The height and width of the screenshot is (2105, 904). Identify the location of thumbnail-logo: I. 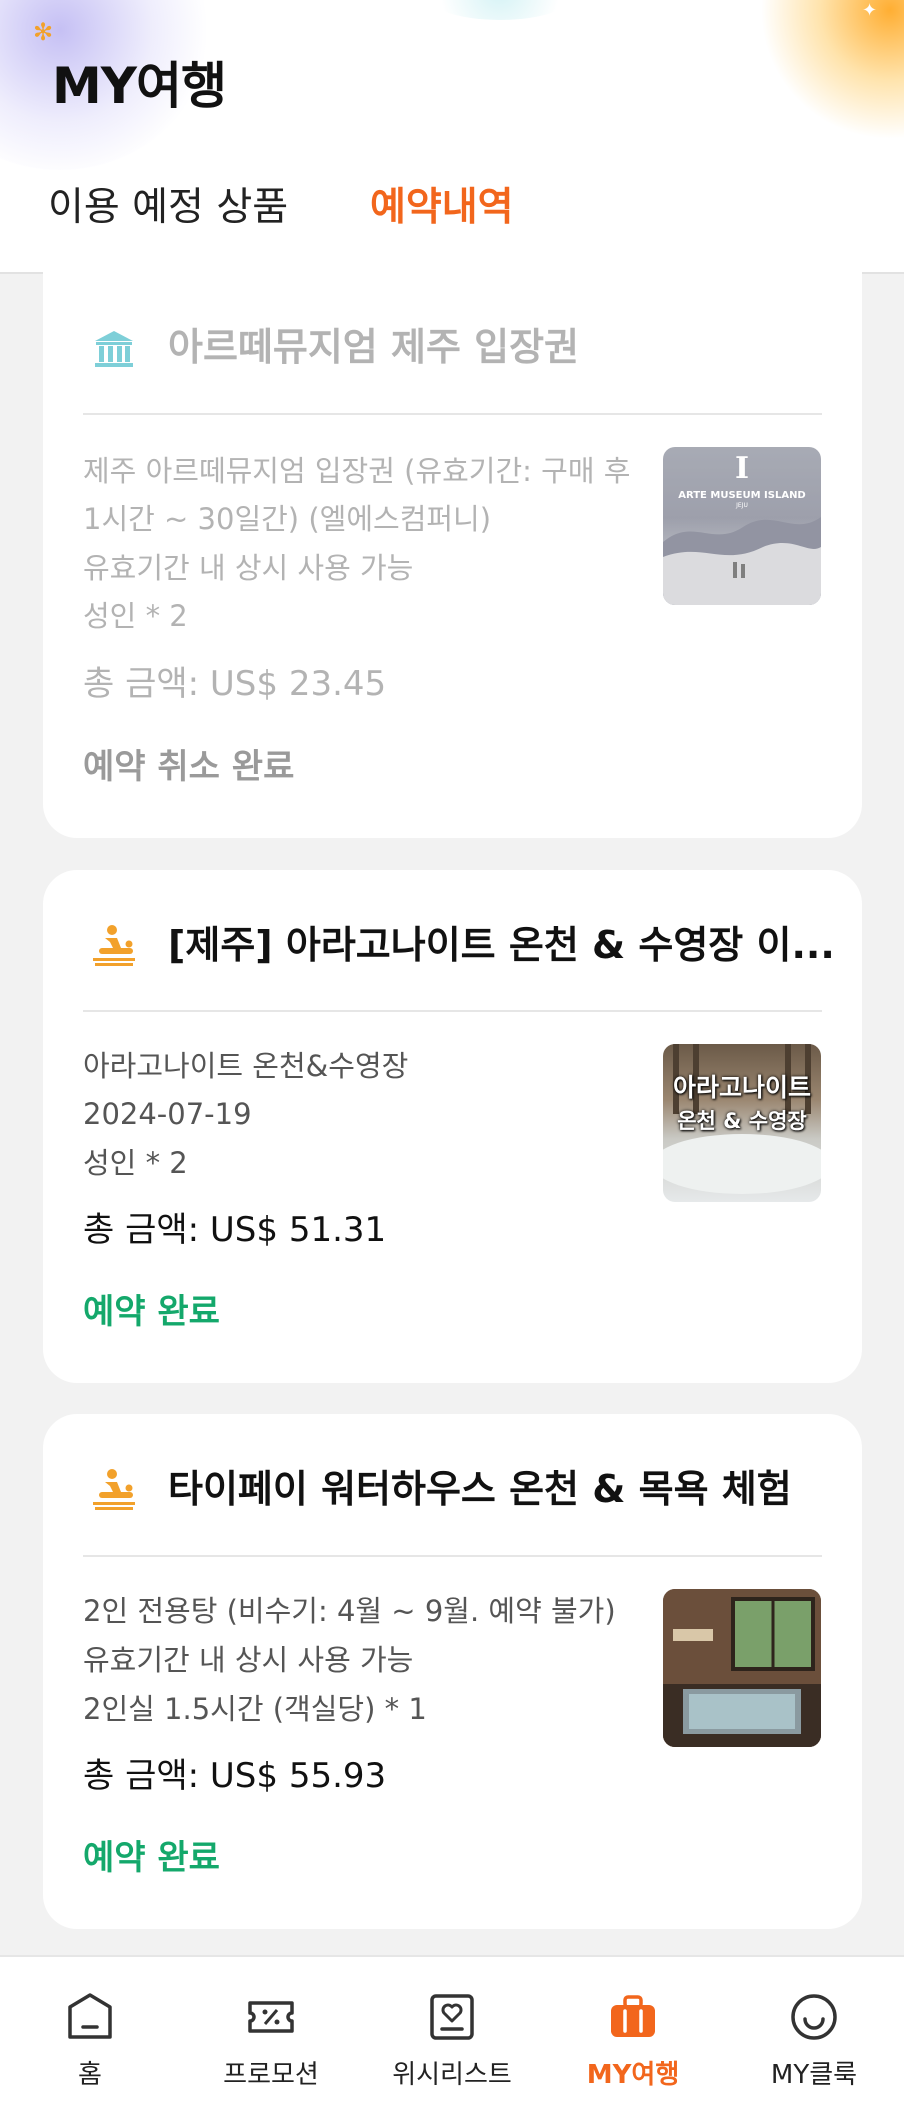
(742, 468).